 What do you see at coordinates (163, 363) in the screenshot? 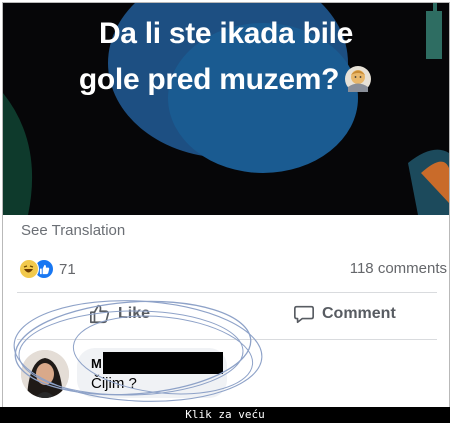
I see `author-name-redaction` at bounding box center [163, 363].